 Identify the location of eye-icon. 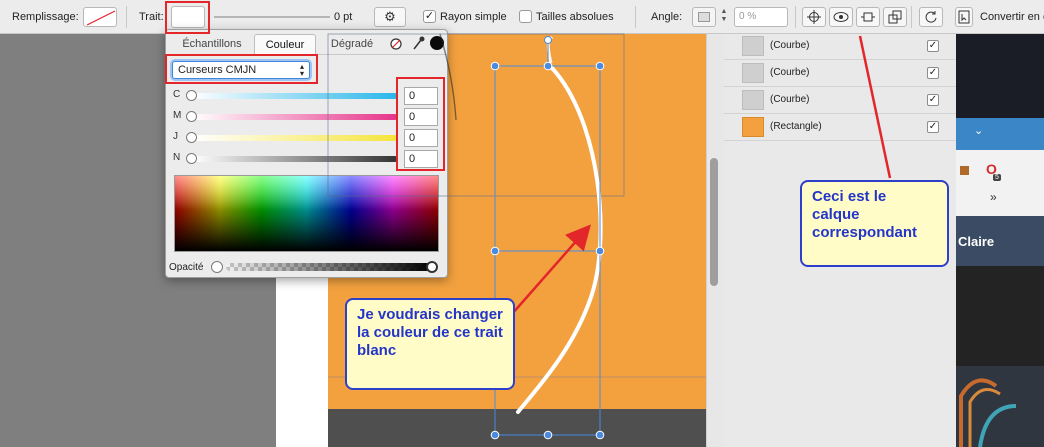
(841, 17).